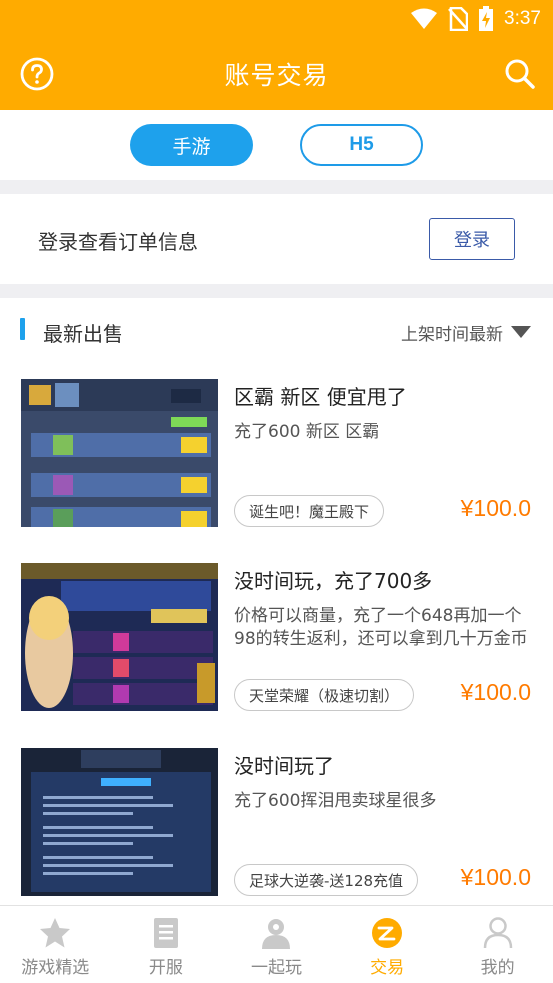 The image size is (553, 983). I want to click on wifi-icon, so click(424, 18).